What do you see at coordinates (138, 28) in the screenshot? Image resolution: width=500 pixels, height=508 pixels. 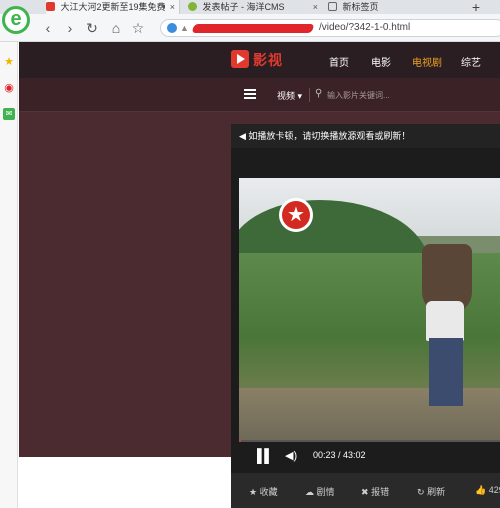 I see `favorite-star-button: ☆` at bounding box center [138, 28].